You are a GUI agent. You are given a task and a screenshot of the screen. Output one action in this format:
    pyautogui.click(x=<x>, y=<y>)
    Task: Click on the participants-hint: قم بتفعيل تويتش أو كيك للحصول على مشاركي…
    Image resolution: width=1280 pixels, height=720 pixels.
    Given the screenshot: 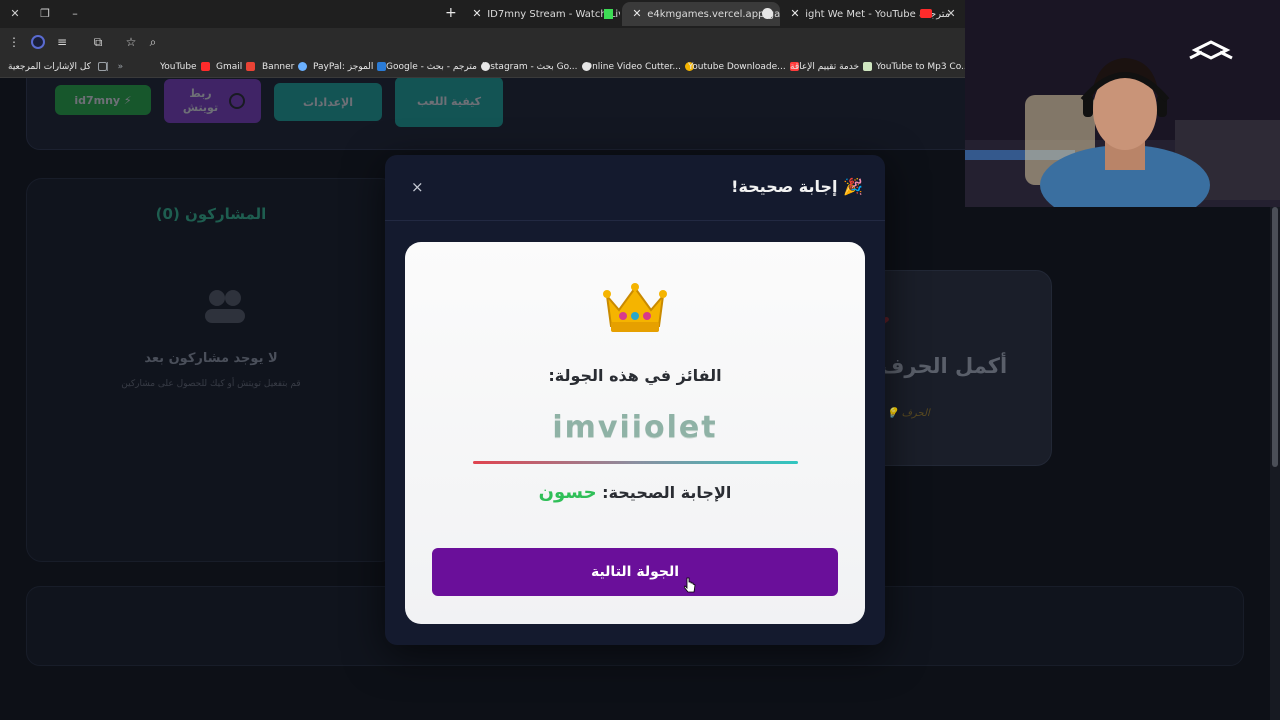 What is the action you would take?
    pyautogui.click(x=211, y=384)
    